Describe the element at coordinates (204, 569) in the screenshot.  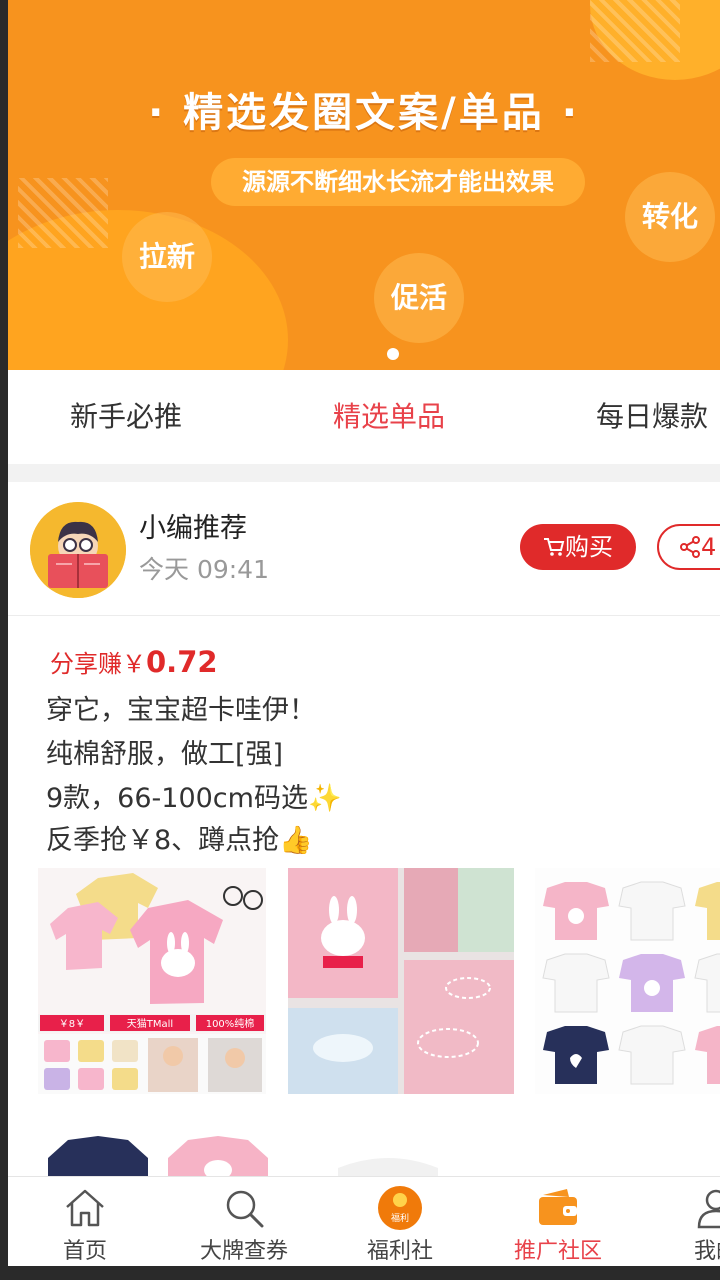
I see `post-time: 今天 09:41` at that location.